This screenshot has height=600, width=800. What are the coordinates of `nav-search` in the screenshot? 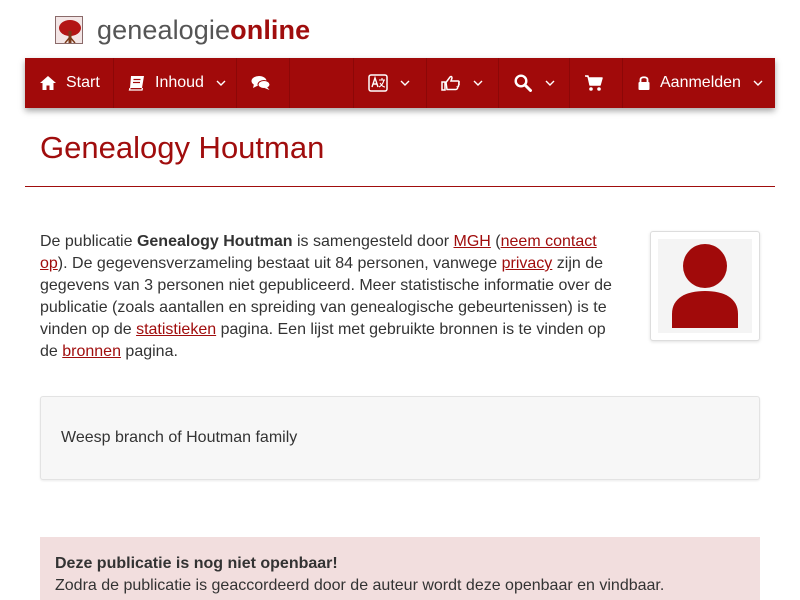 It's located at (534, 83).